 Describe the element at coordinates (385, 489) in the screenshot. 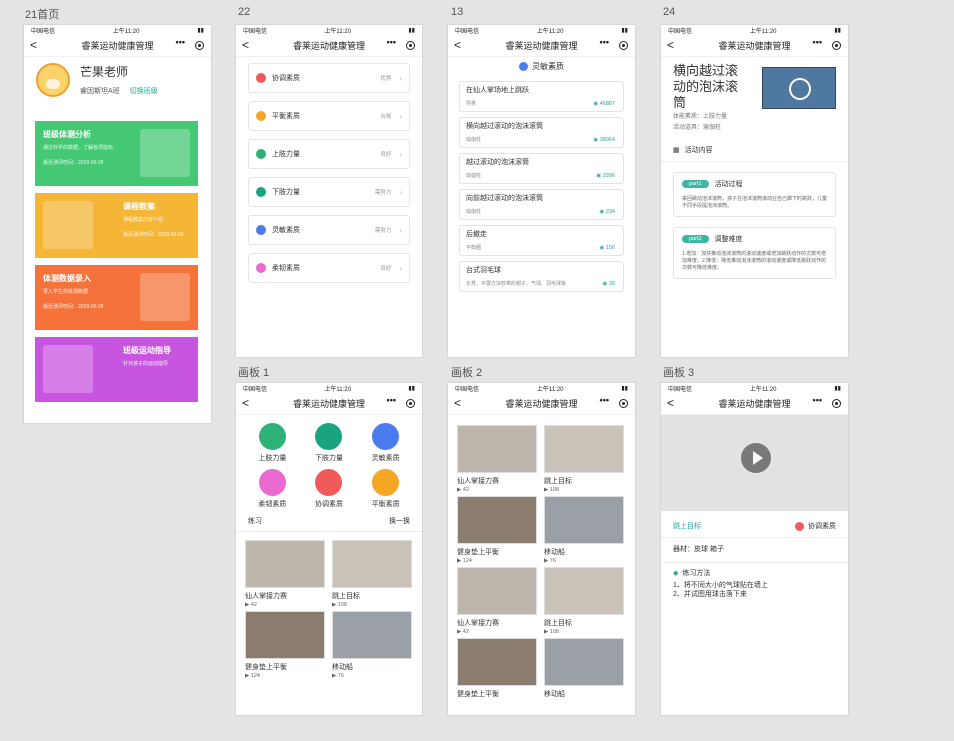

I see `quality-shortcut: 平衡素质` at that location.